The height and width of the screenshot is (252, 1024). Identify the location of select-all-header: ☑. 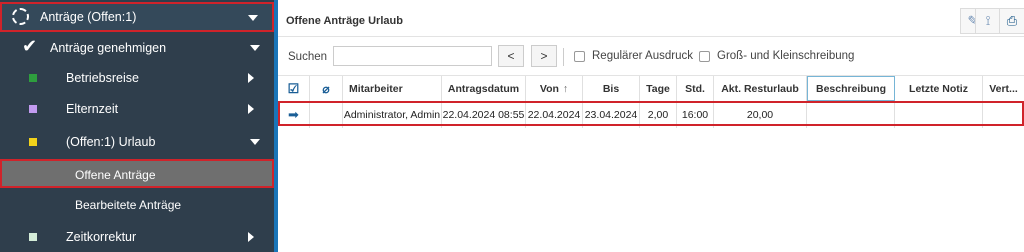
(294, 88).